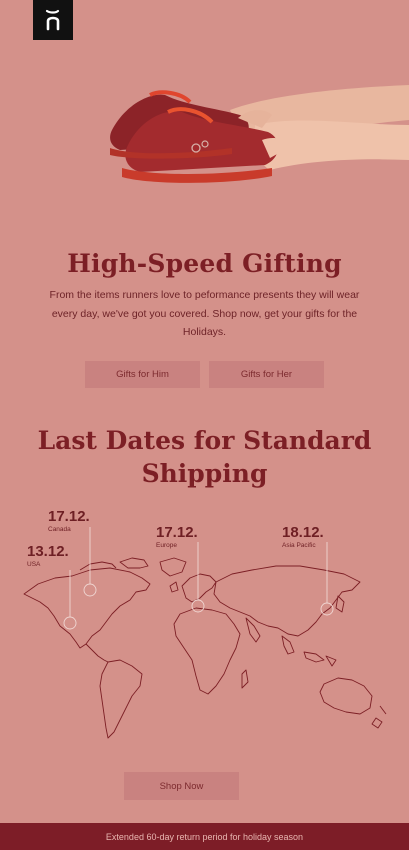 The width and height of the screenshot is (409, 850). What do you see at coordinates (303, 532) in the screenshot?
I see `date-value: 18.12.` at bounding box center [303, 532].